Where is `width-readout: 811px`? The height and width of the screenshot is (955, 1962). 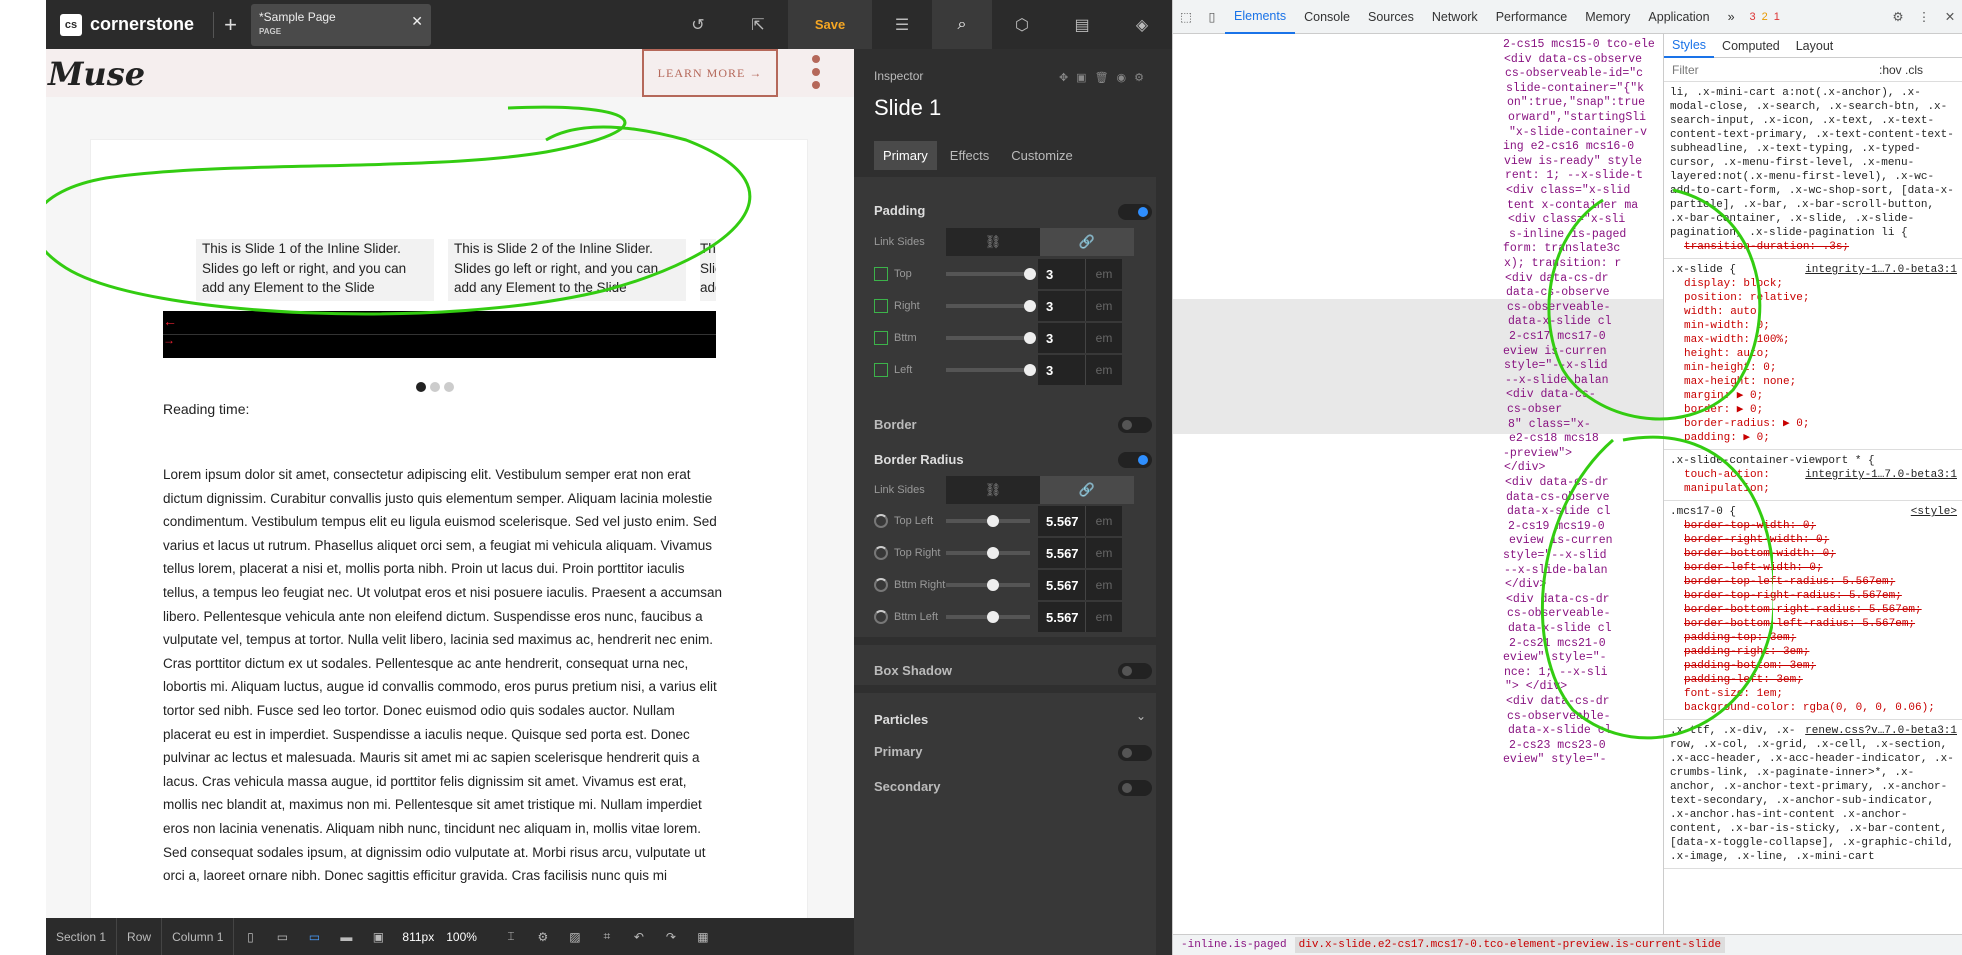
width-readout: 811px is located at coordinates (418, 937).